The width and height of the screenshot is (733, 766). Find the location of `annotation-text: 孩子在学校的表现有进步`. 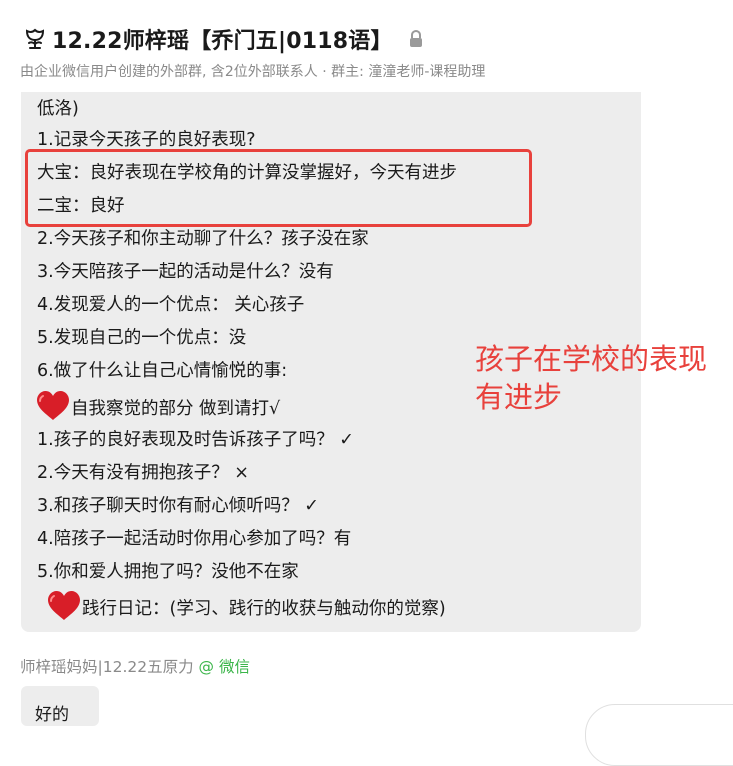

annotation-text: 孩子在学校的表现有进步 is located at coordinates (591, 378).